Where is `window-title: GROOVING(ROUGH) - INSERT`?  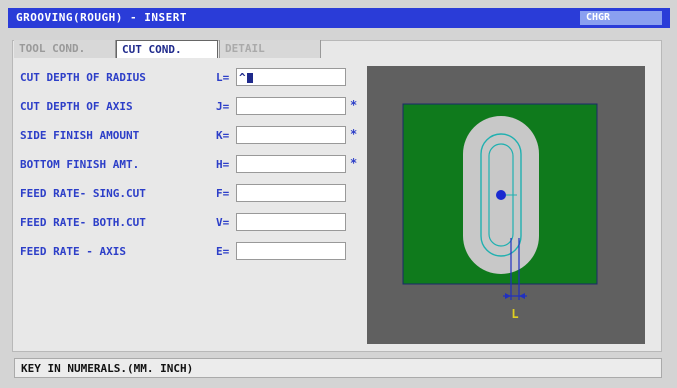 window-title: GROOVING(ROUGH) - INSERT is located at coordinates (101, 17).